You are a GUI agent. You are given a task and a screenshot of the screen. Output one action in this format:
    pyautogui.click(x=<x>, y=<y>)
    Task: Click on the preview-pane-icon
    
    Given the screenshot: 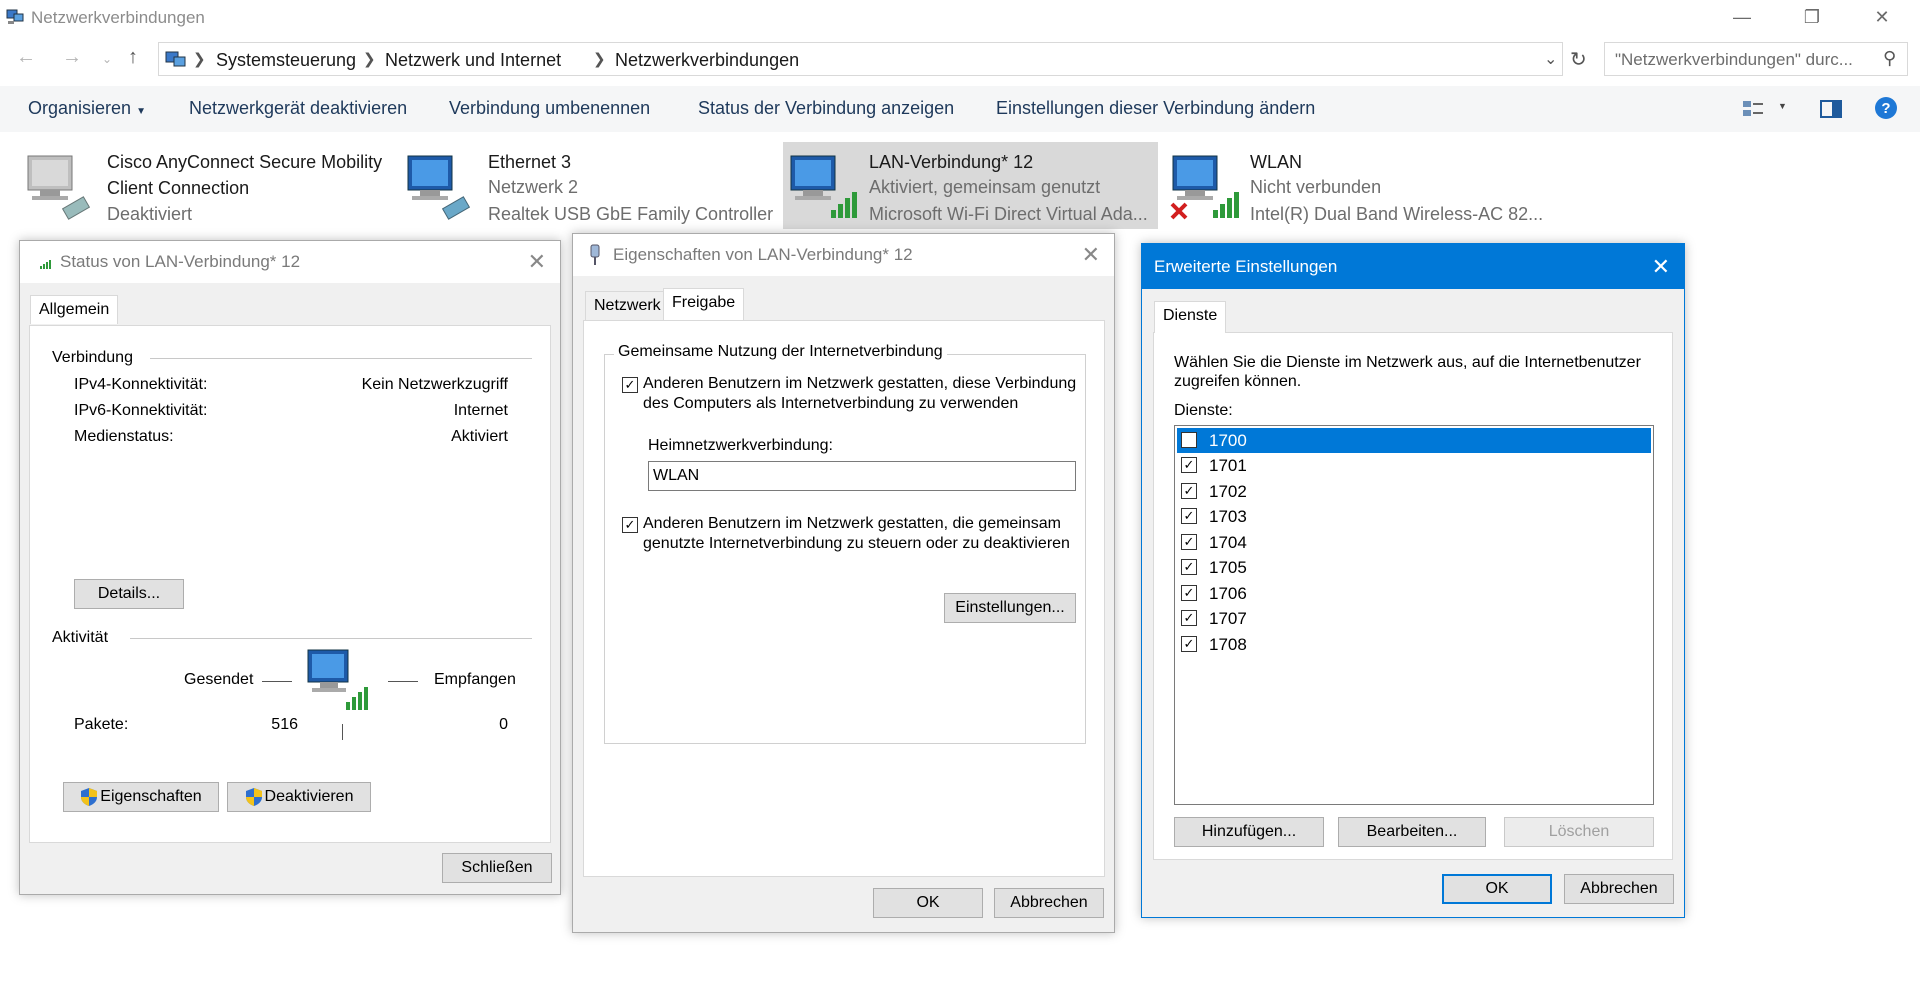 What is the action you would take?
    pyautogui.click(x=1831, y=109)
    